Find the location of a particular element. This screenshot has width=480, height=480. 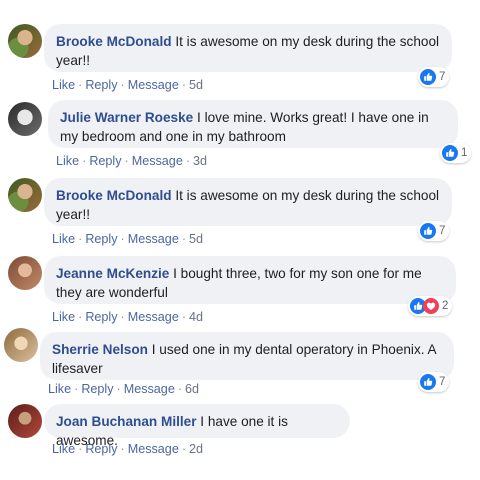

comment-author-link: Jeanne McKenzie is located at coordinates (112, 273).